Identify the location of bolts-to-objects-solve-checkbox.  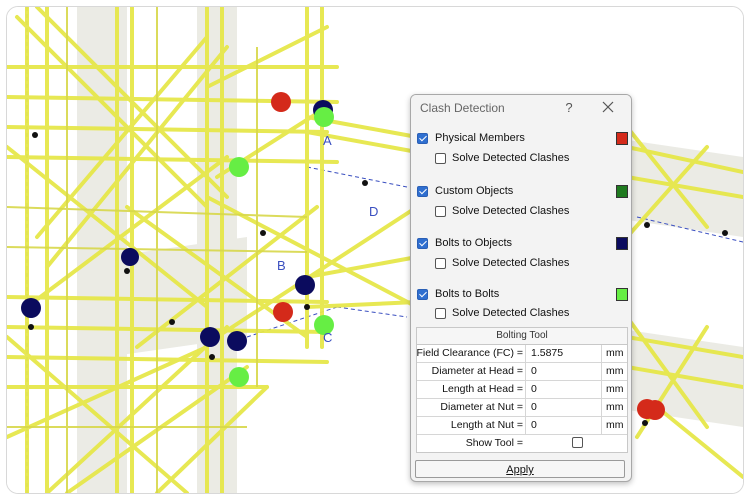
(440, 263).